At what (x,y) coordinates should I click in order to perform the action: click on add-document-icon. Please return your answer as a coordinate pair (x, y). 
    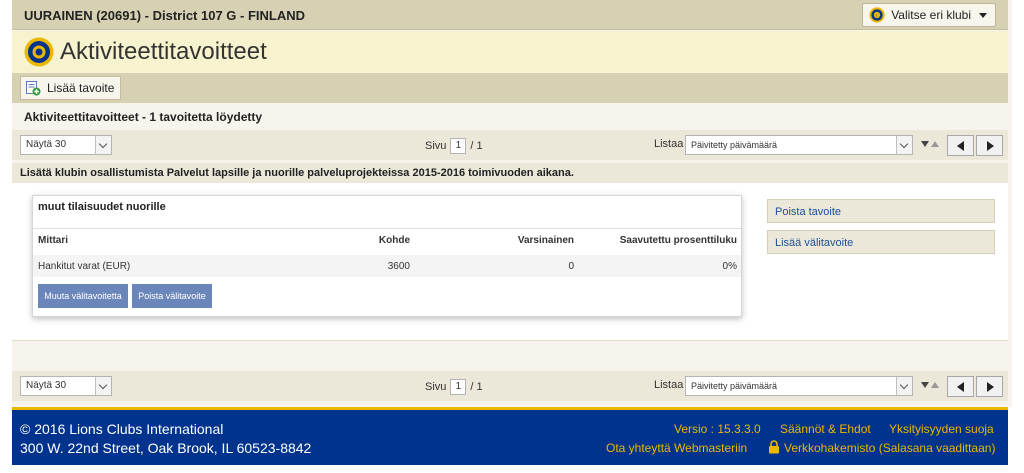
    Looking at the image, I should click on (33, 88).